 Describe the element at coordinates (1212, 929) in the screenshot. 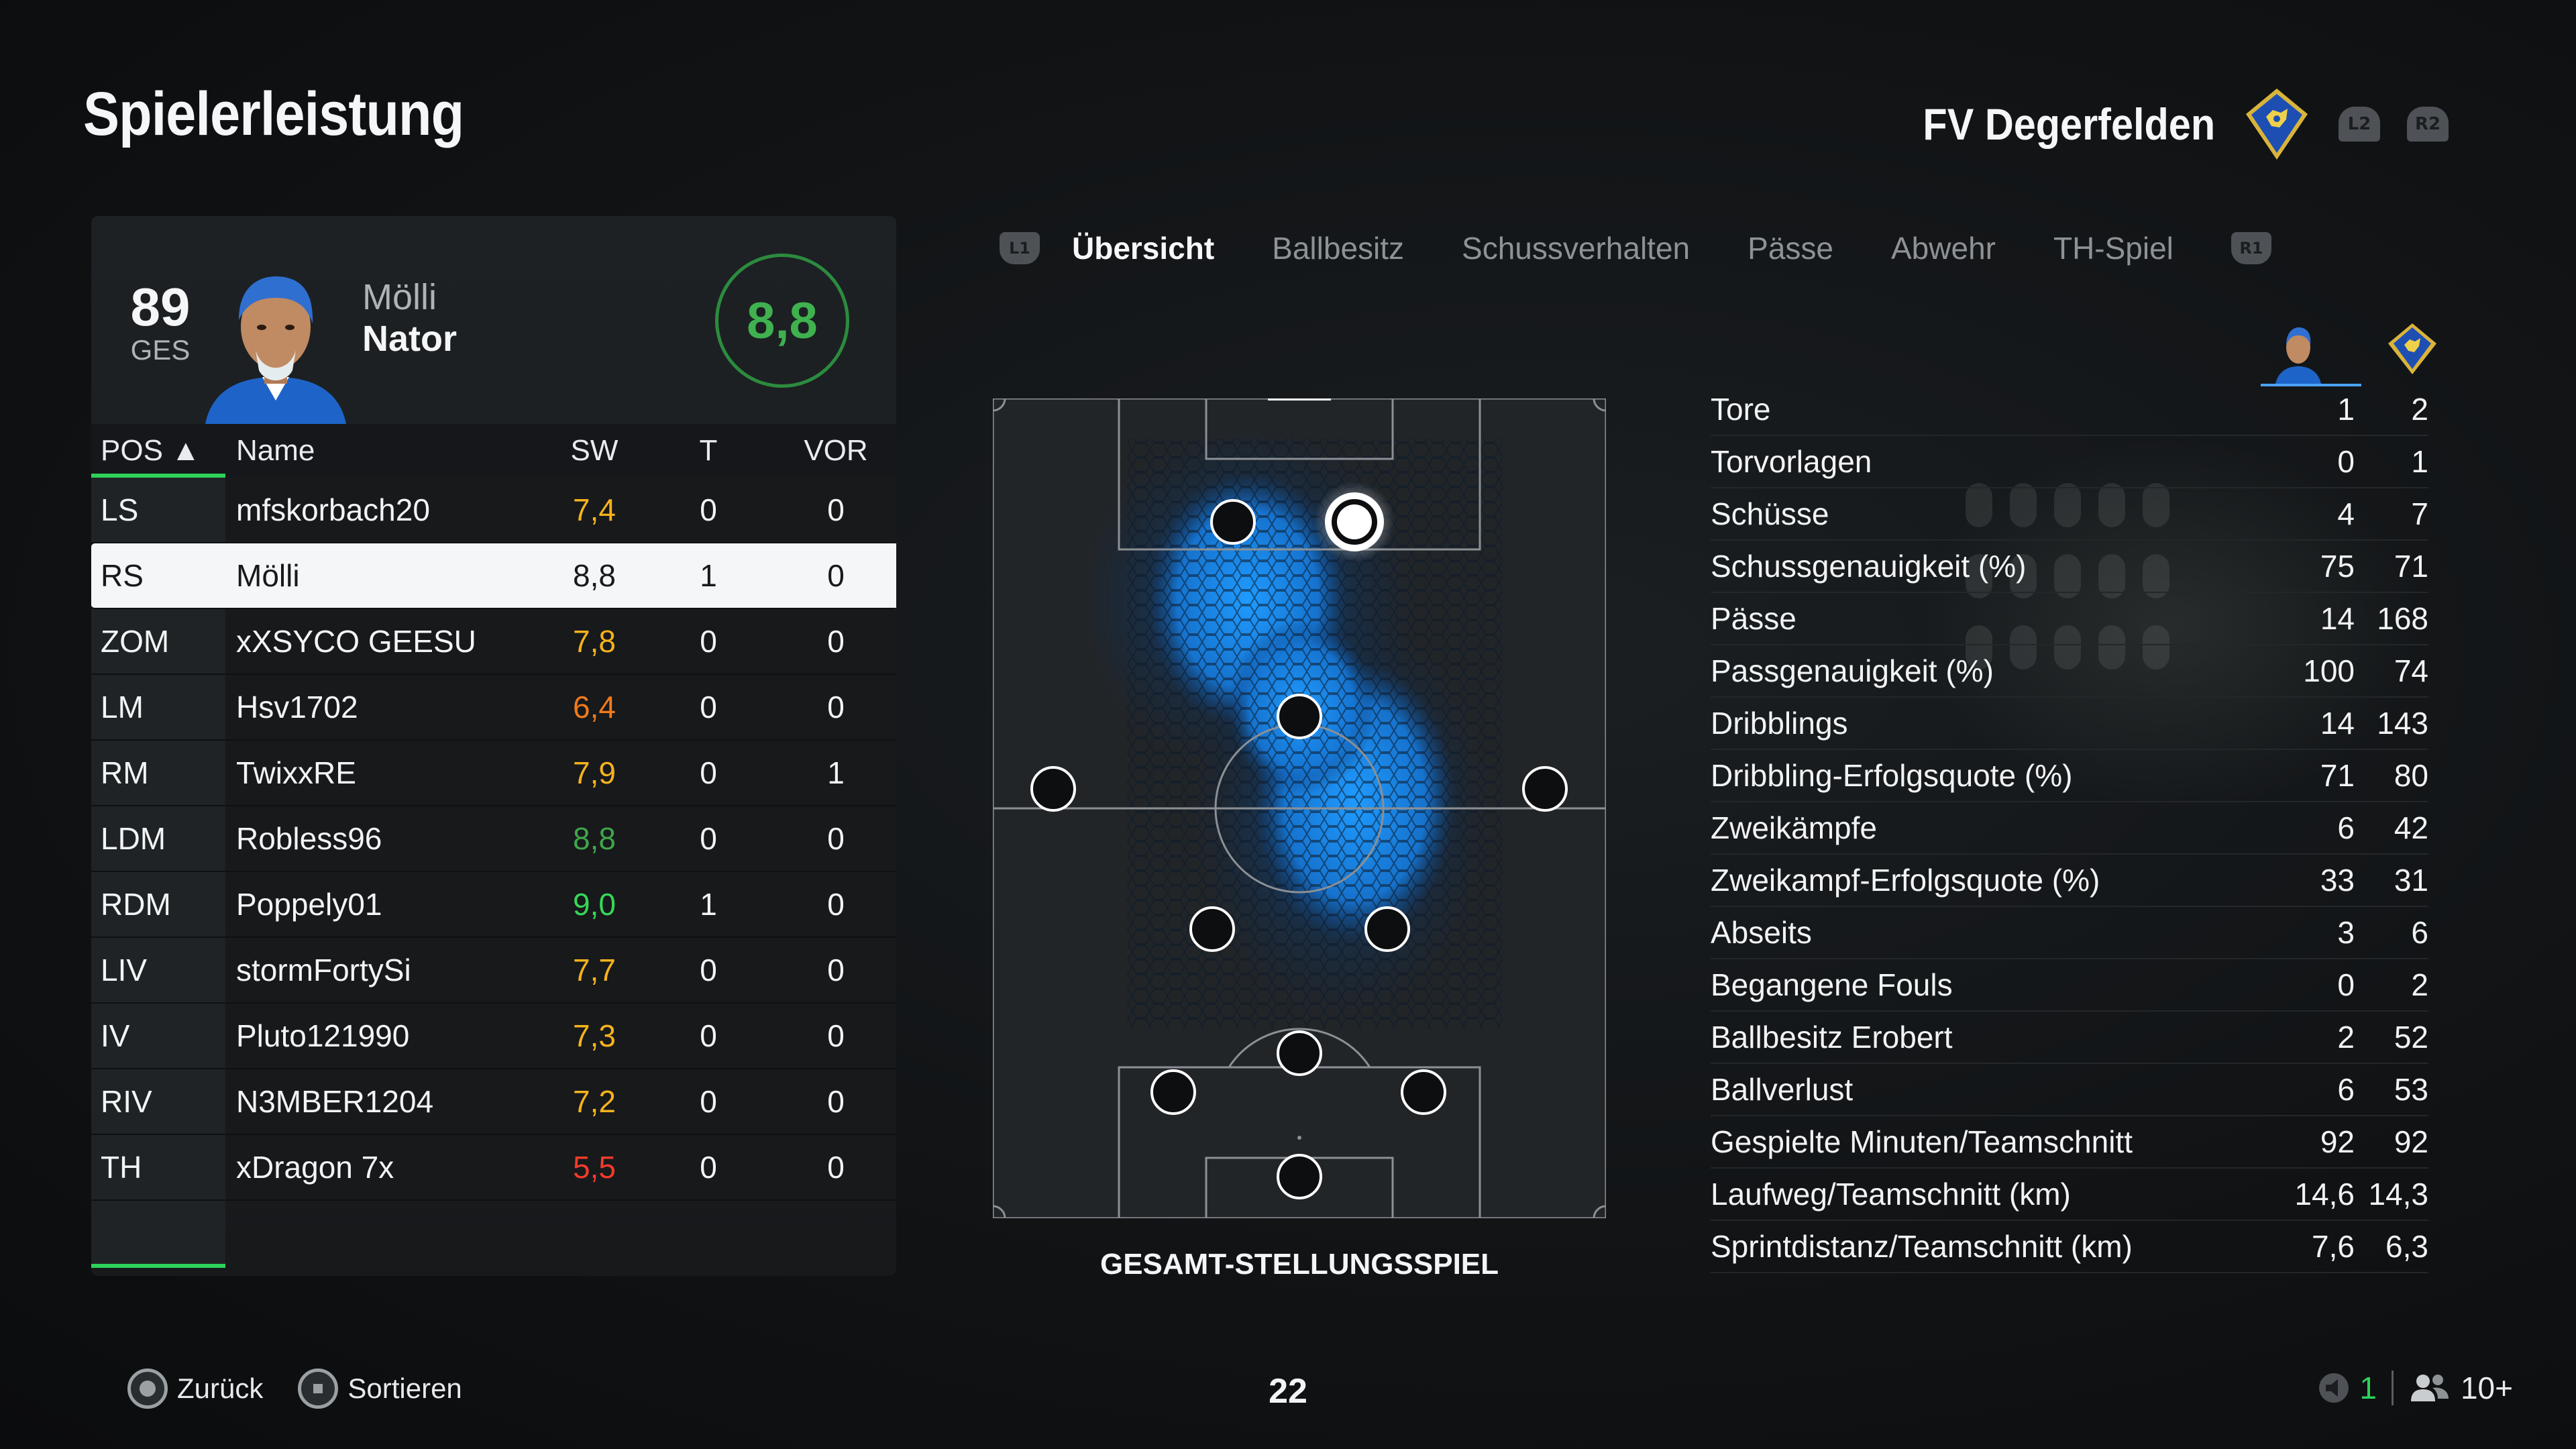

I see `player-marker-ldm` at that location.